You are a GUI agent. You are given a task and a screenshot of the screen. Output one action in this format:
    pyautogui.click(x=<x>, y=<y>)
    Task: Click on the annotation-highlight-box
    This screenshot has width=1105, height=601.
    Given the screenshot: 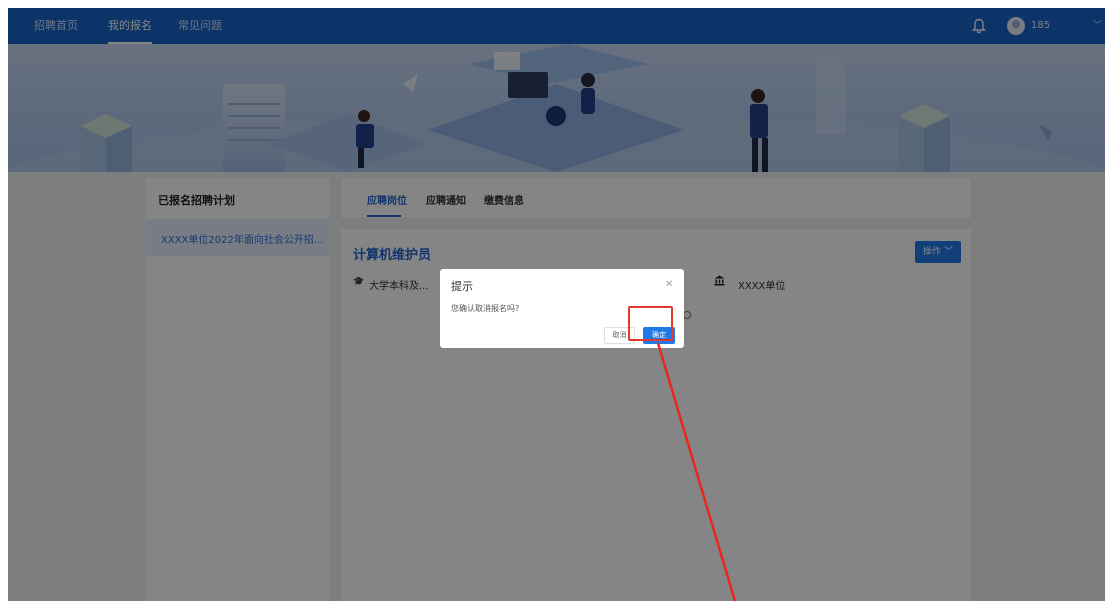 What is the action you would take?
    pyautogui.click(x=650, y=323)
    